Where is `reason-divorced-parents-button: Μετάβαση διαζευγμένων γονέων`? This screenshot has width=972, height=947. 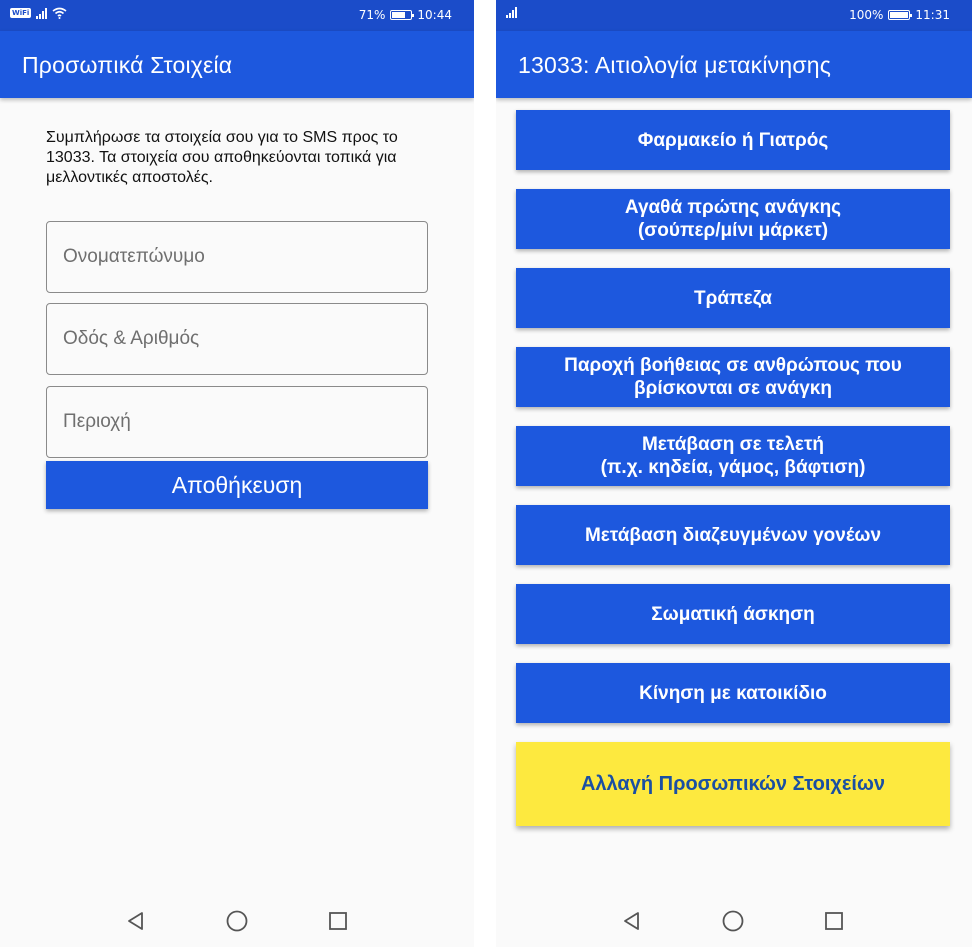
reason-divorced-parents-button: Μετάβαση διαζευγμένων γονέων is located at coordinates (733, 535).